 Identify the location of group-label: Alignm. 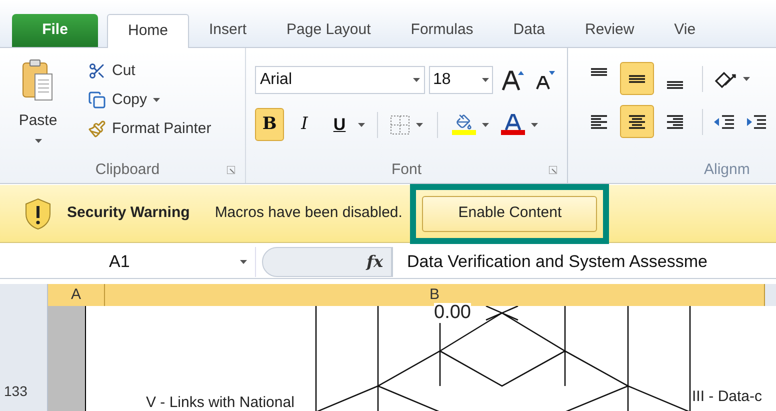
(727, 170).